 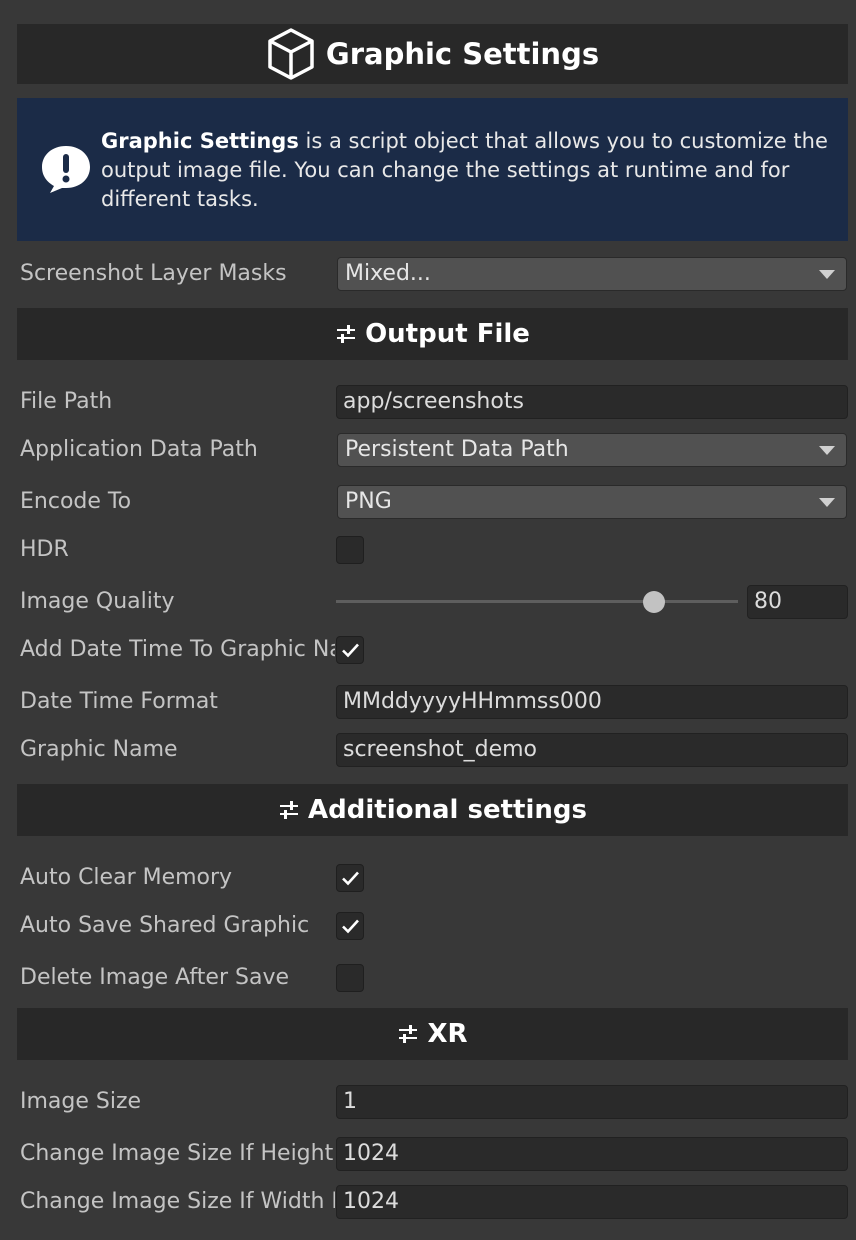 What do you see at coordinates (797, 602) in the screenshot?
I see `image-quality-input: 80` at bounding box center [797, 602].